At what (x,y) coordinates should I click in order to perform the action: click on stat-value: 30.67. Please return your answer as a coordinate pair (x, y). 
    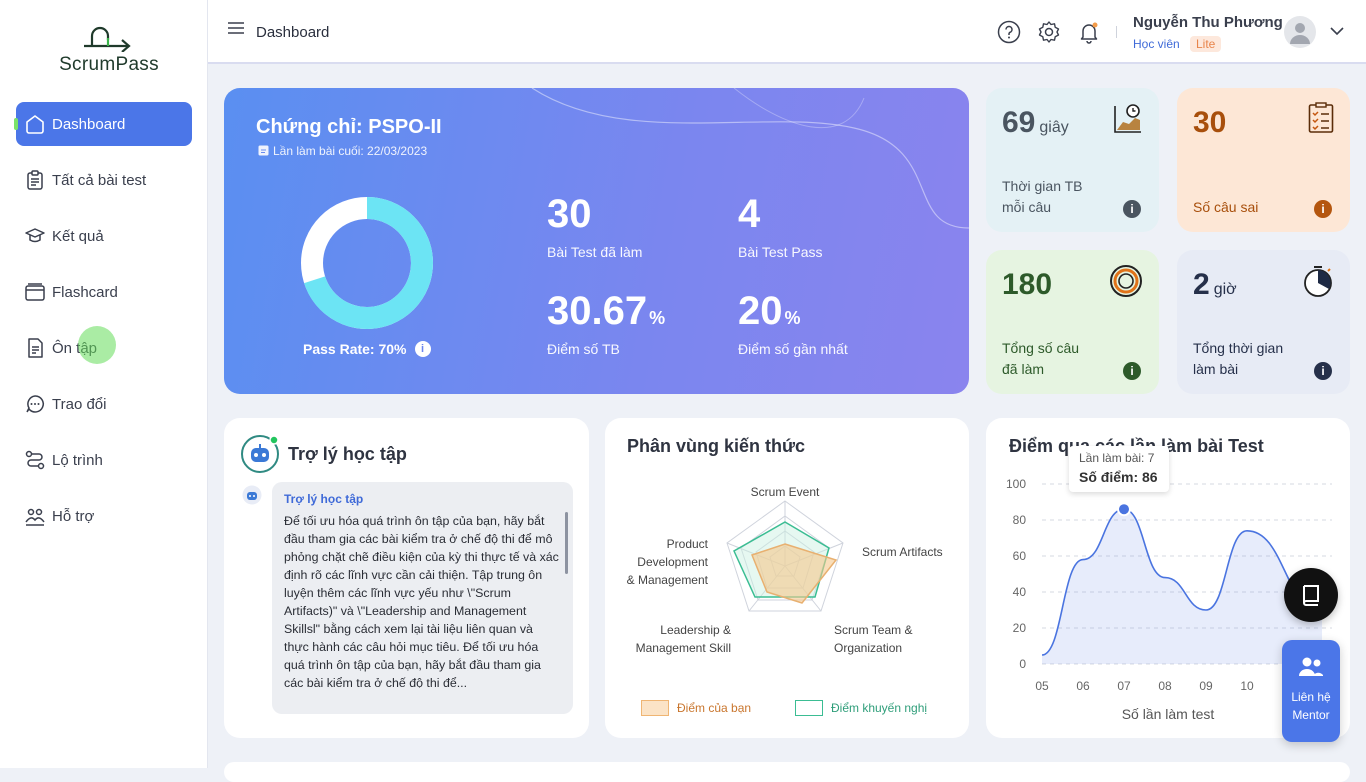
    Looking at the image, I should click on (597, 311).